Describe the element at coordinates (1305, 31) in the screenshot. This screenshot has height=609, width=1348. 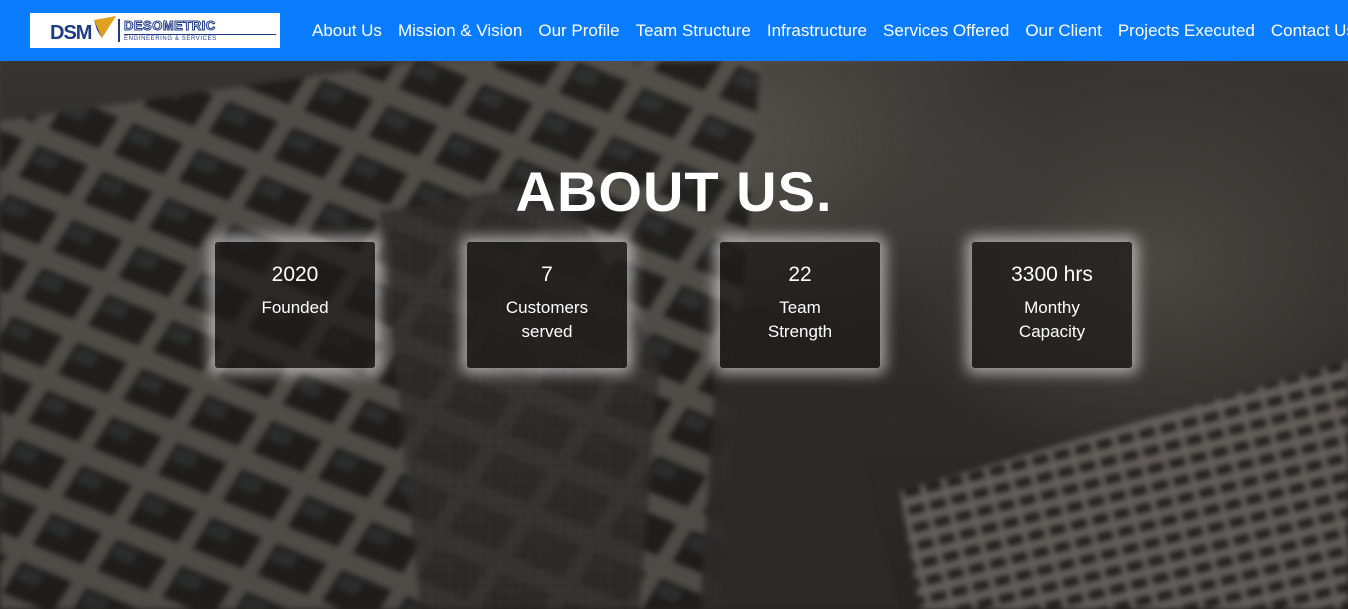
I see `nav-contact-us: Contact Us` at that location.